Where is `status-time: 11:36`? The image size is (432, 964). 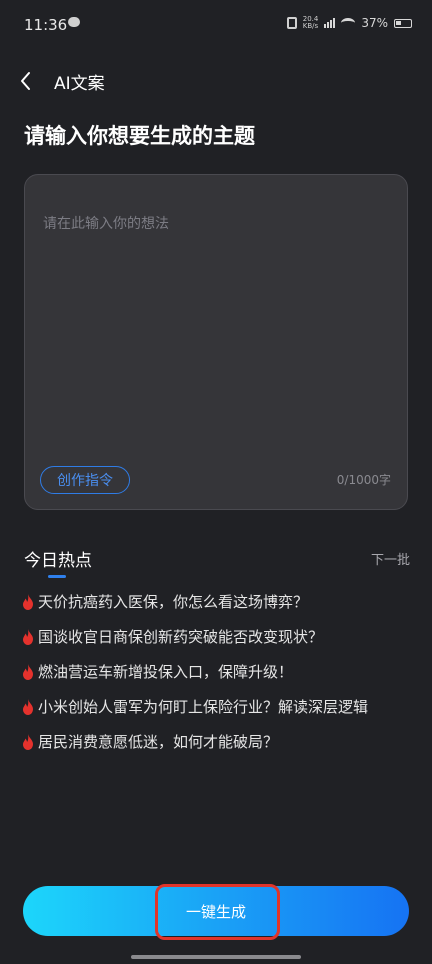 status-time: 11:36 is located at coordinates (46, 25).